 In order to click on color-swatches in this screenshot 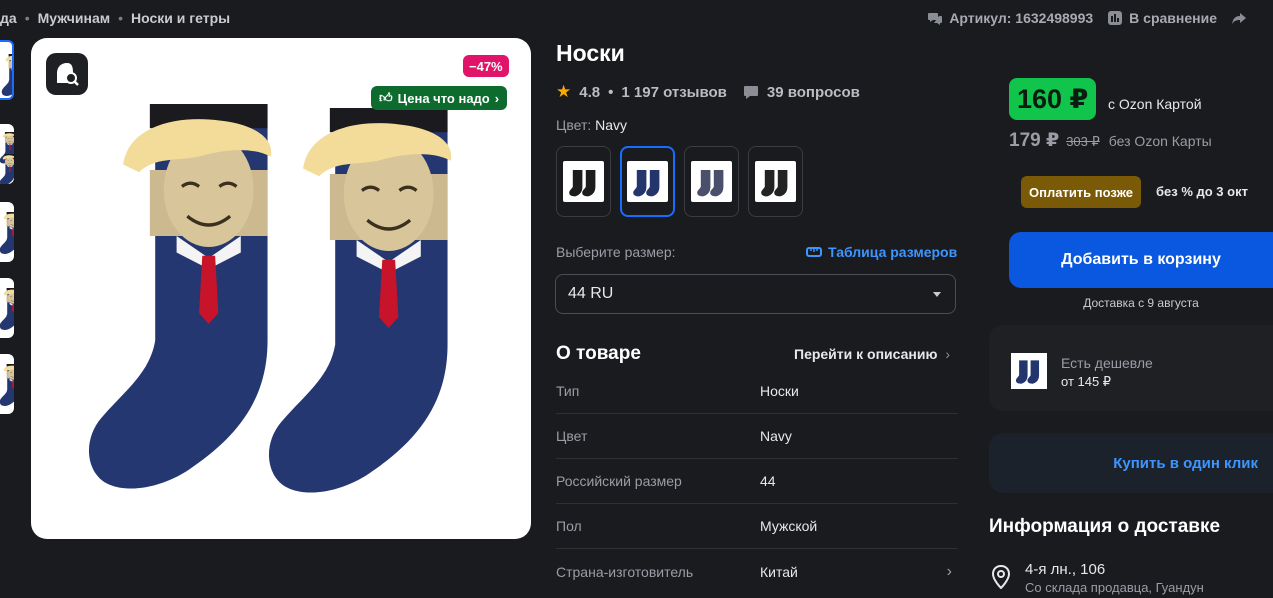, I will do `click(679, 181)`.